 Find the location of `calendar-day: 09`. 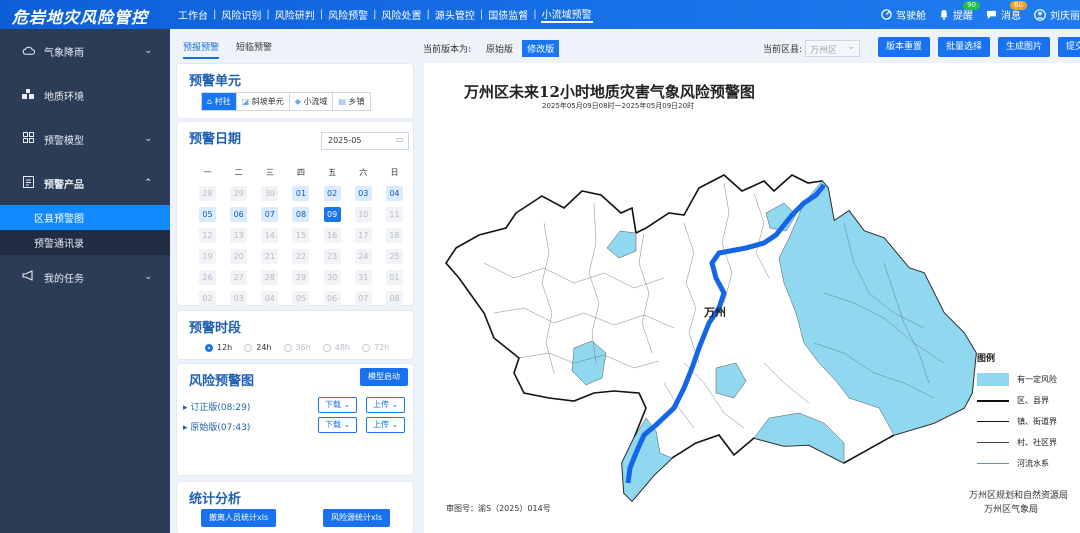

calendar-day: 09 is located at coordinates (332, 214).